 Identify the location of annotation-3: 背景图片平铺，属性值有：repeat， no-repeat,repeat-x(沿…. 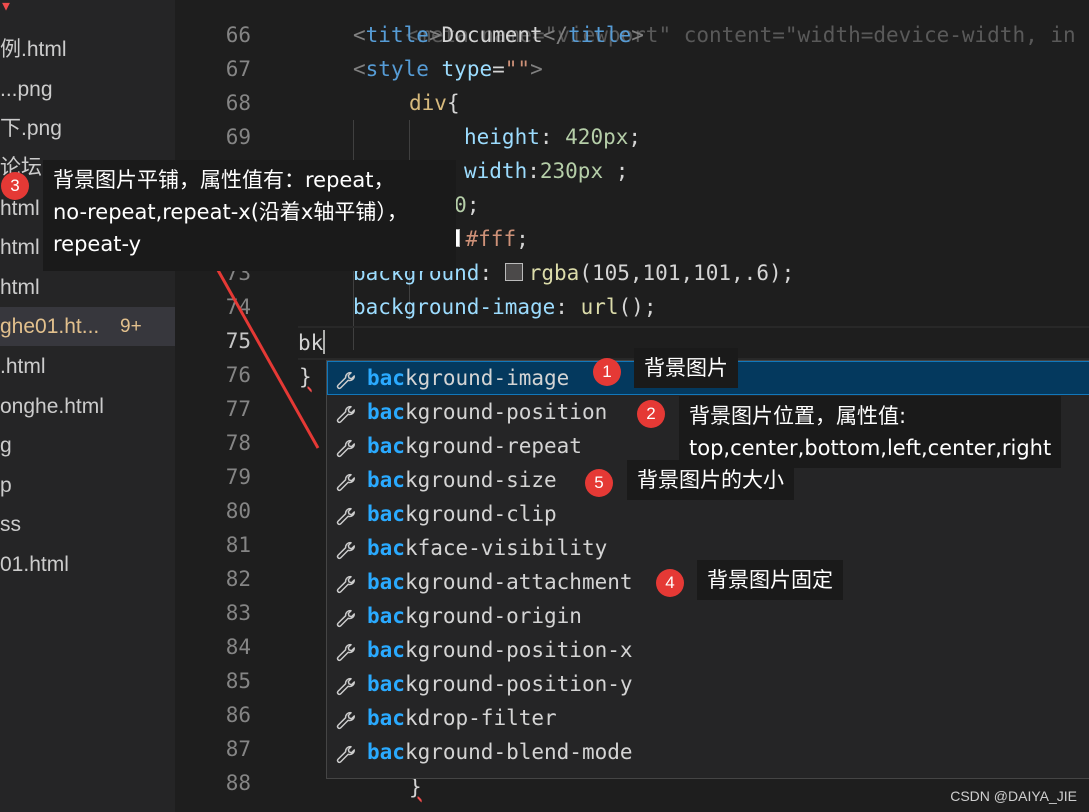
(249, 215).